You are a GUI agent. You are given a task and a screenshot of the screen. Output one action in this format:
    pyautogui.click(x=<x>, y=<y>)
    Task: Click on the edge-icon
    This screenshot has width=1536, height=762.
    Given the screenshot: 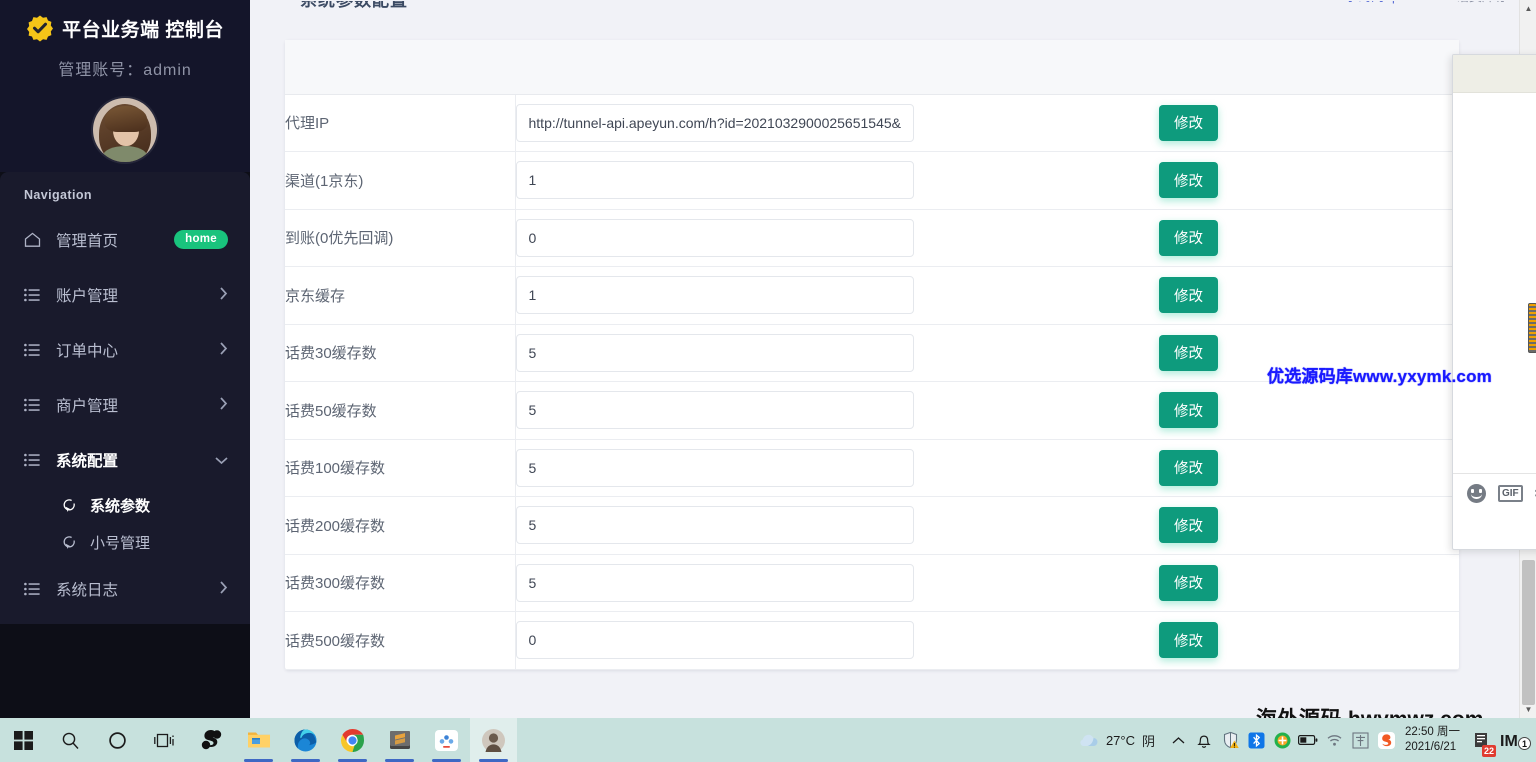 What is the action you would take?
    pyautogui.click(x=305, y=740)
    